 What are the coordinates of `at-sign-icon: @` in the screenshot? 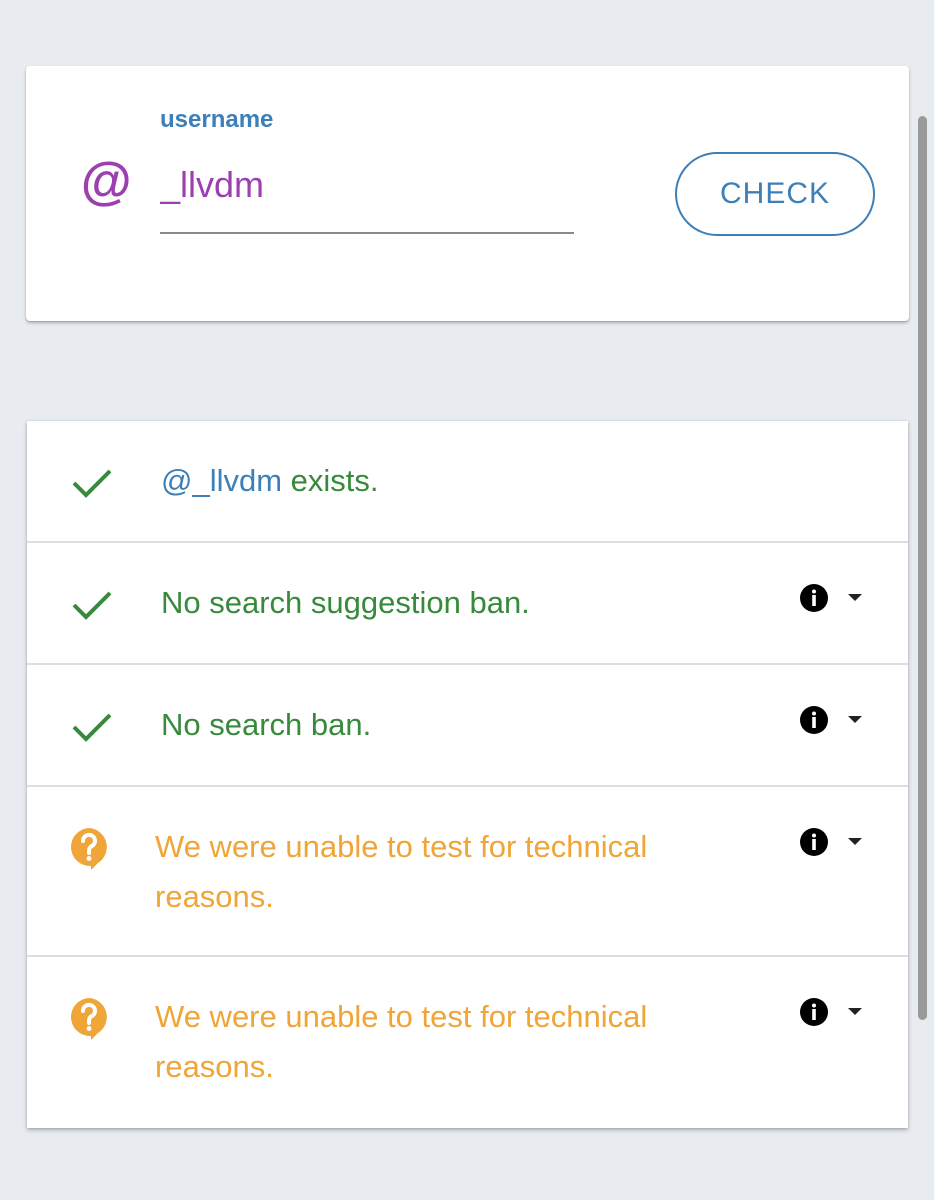 It's located at (105, 182).